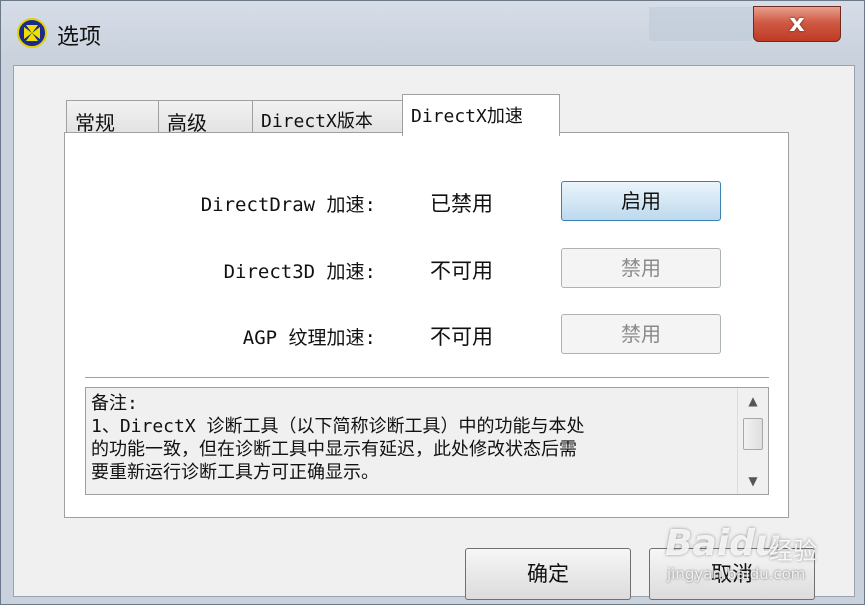  I want to click on tab-directx-version: DirectX版本, so click(328, 117).